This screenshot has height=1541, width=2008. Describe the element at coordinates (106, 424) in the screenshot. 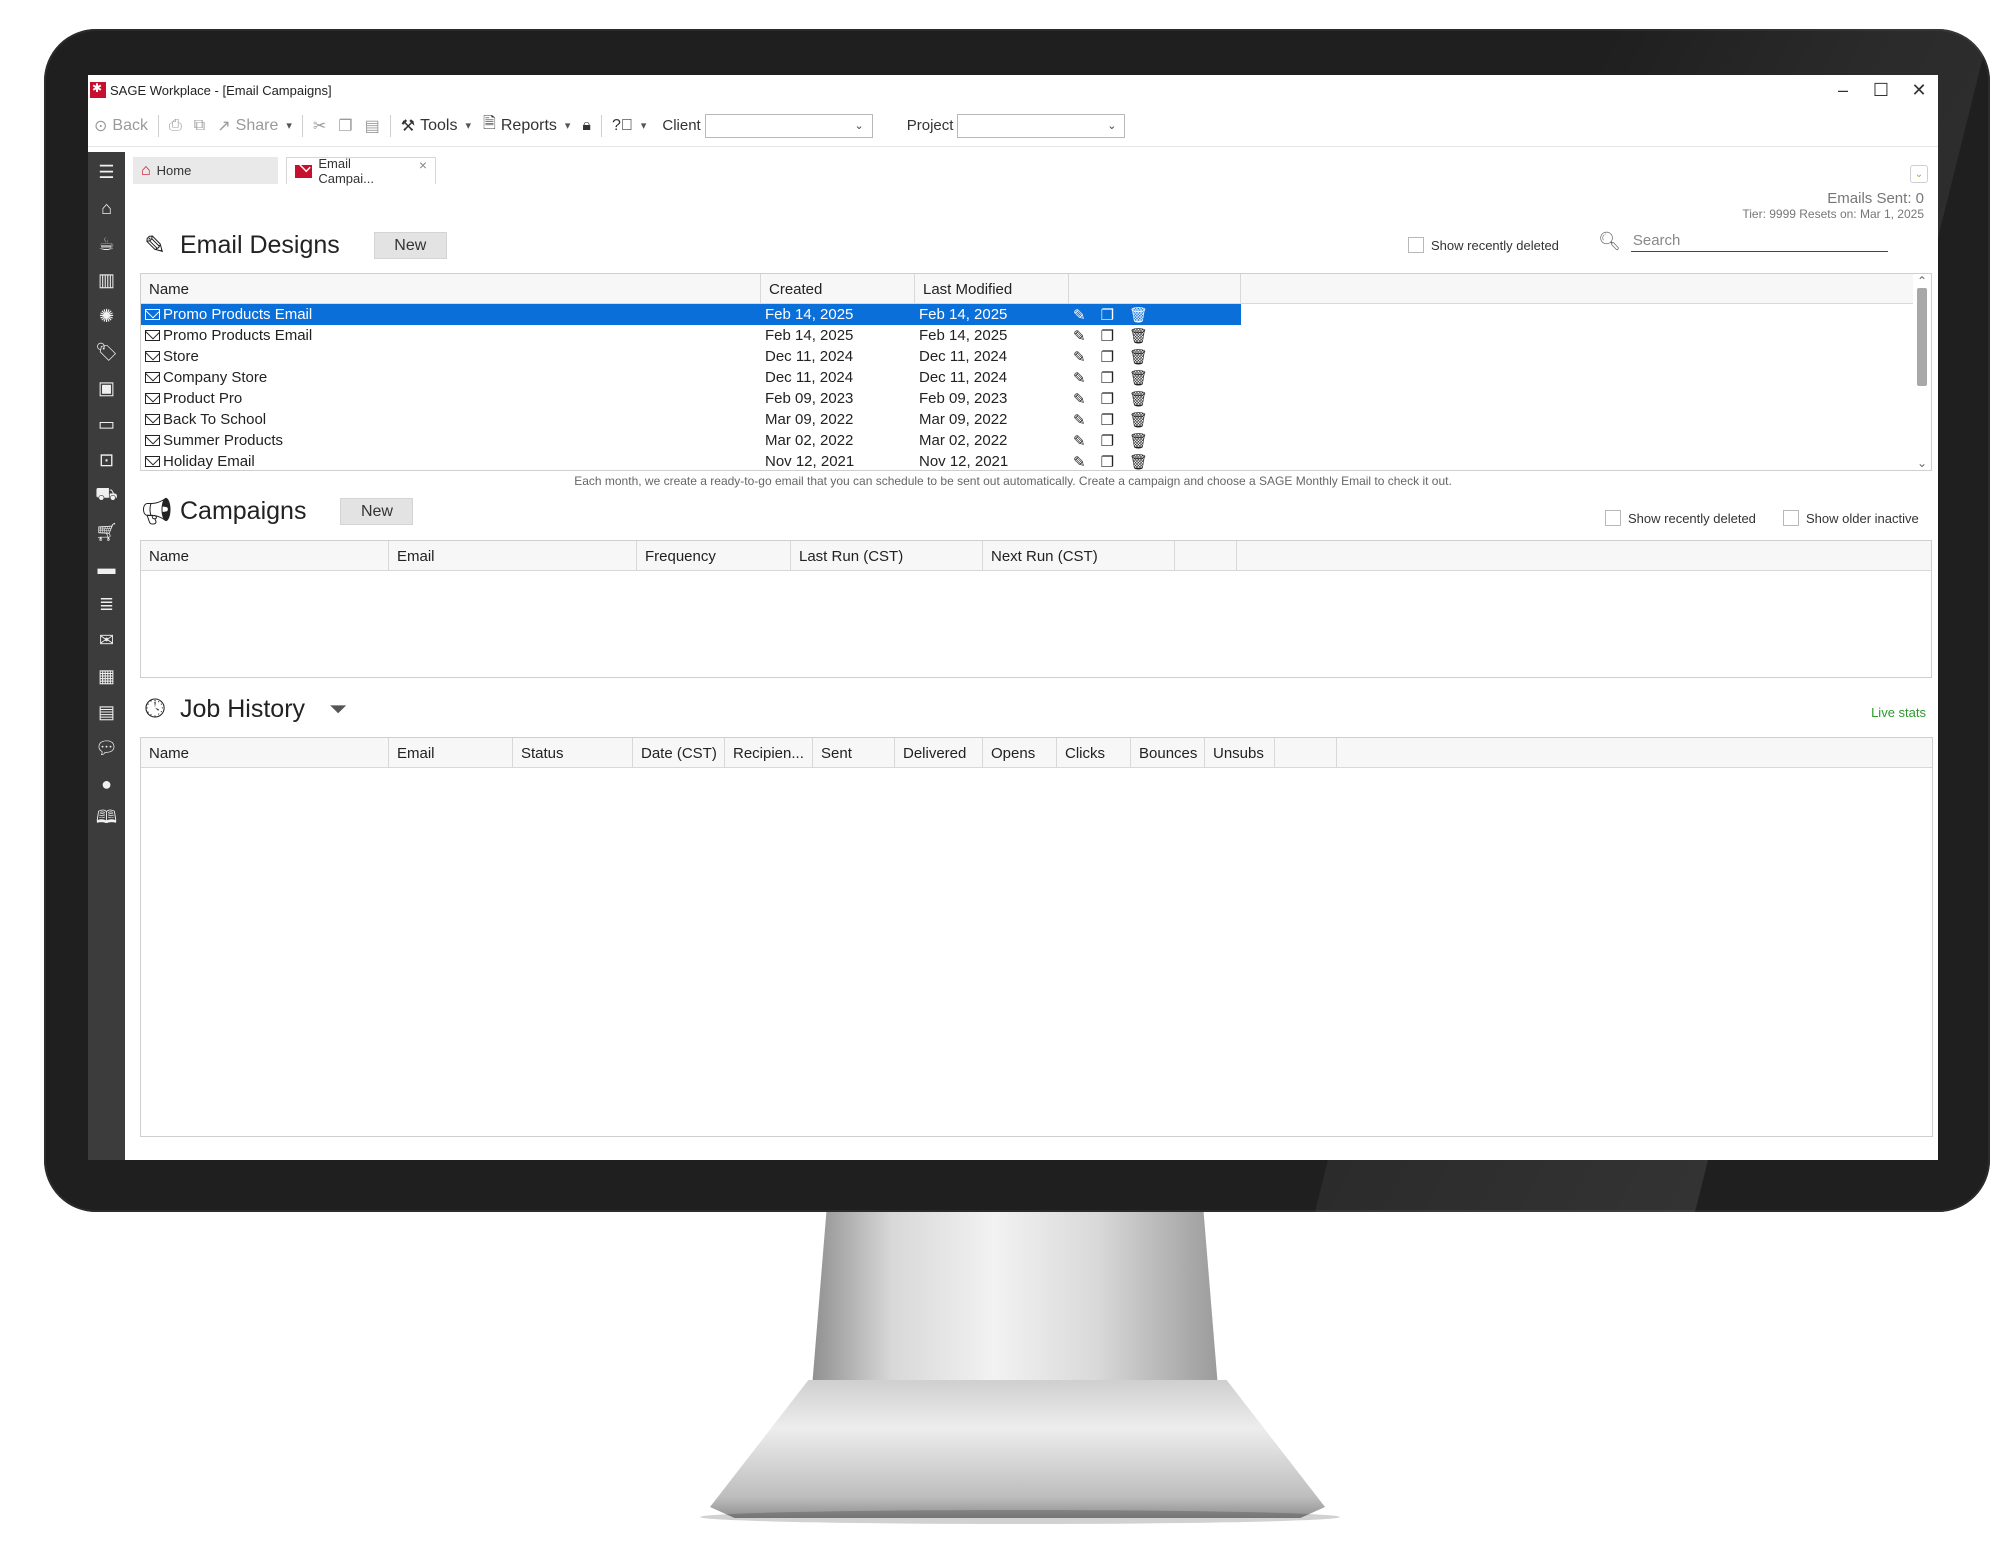

I see `briefcase-icon: ▭` at that location.